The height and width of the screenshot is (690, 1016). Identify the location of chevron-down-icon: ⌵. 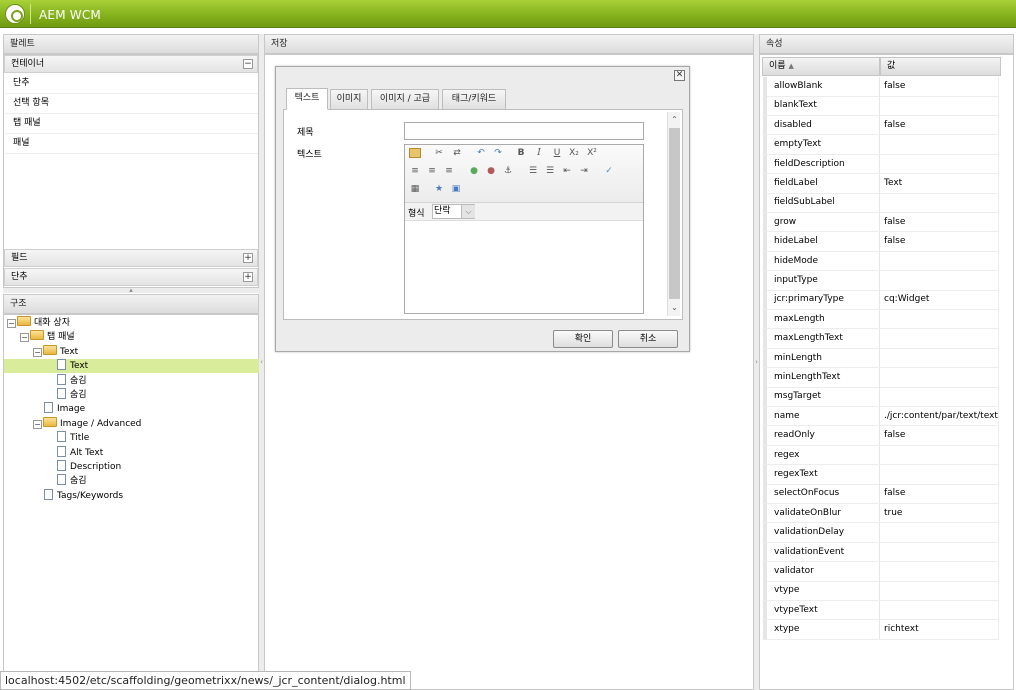
(468, 211).